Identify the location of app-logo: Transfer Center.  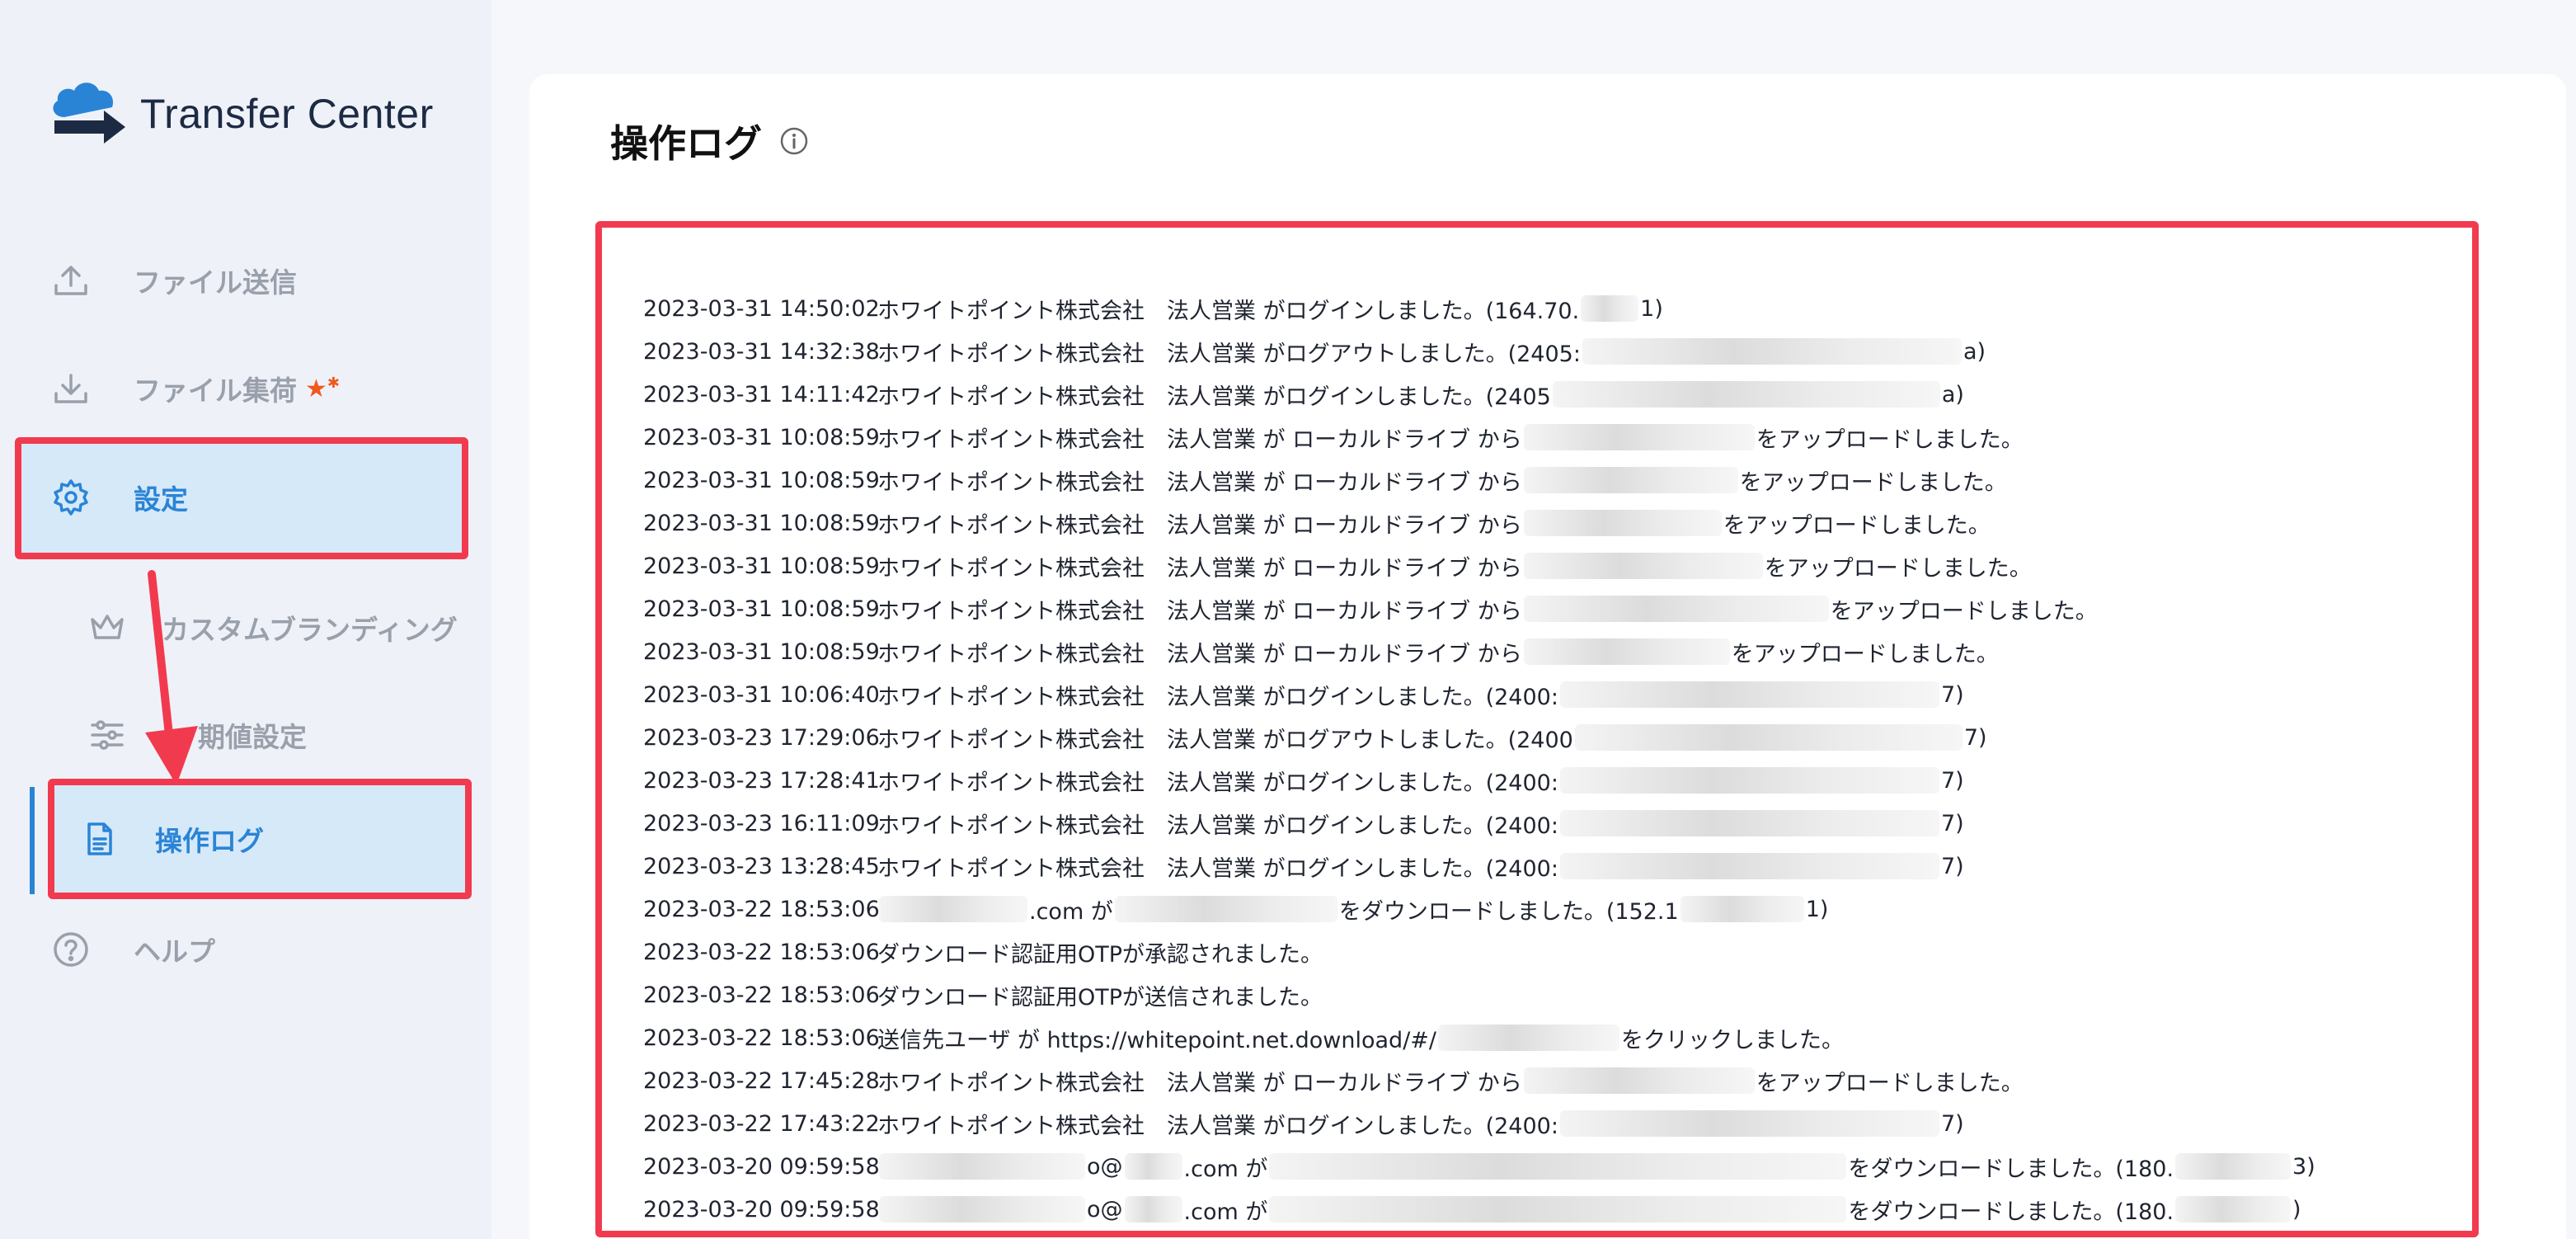
(240, 114).